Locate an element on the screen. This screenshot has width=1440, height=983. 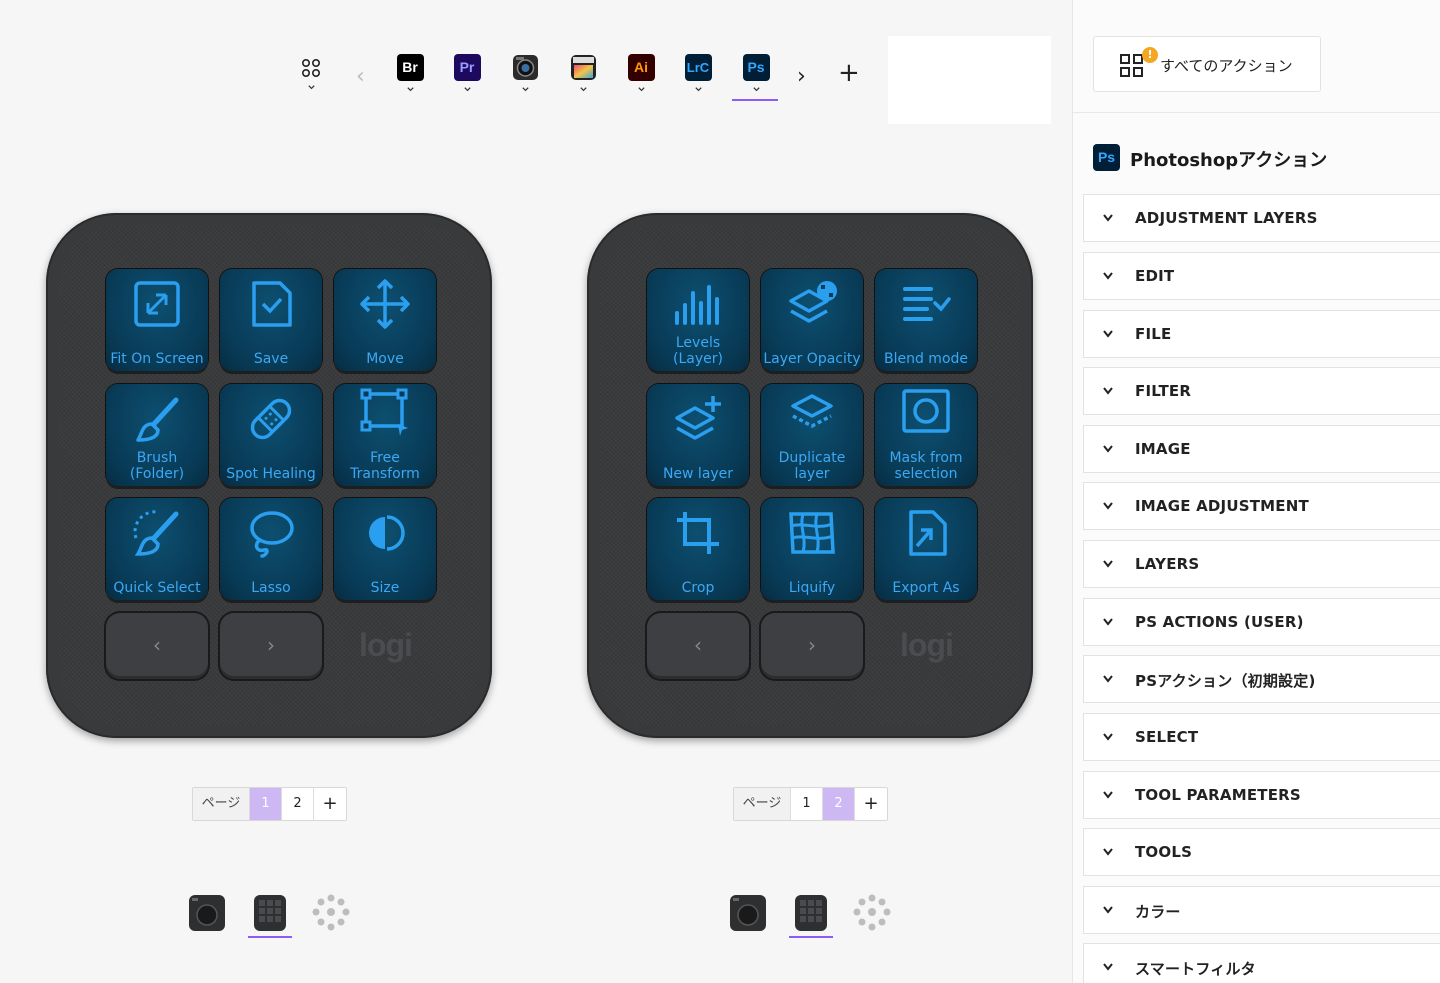
key-lasso: Lasso is located at coordinates (271, 549).